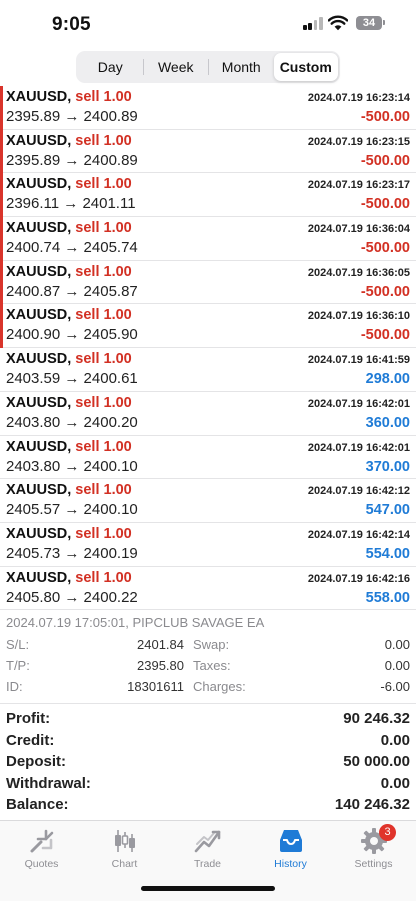 The image size is (416, 901). What do you see at coordinates (37, 805) in the screenshot?
I see `summary-label: Balance:` at bounding box center [37, 805].